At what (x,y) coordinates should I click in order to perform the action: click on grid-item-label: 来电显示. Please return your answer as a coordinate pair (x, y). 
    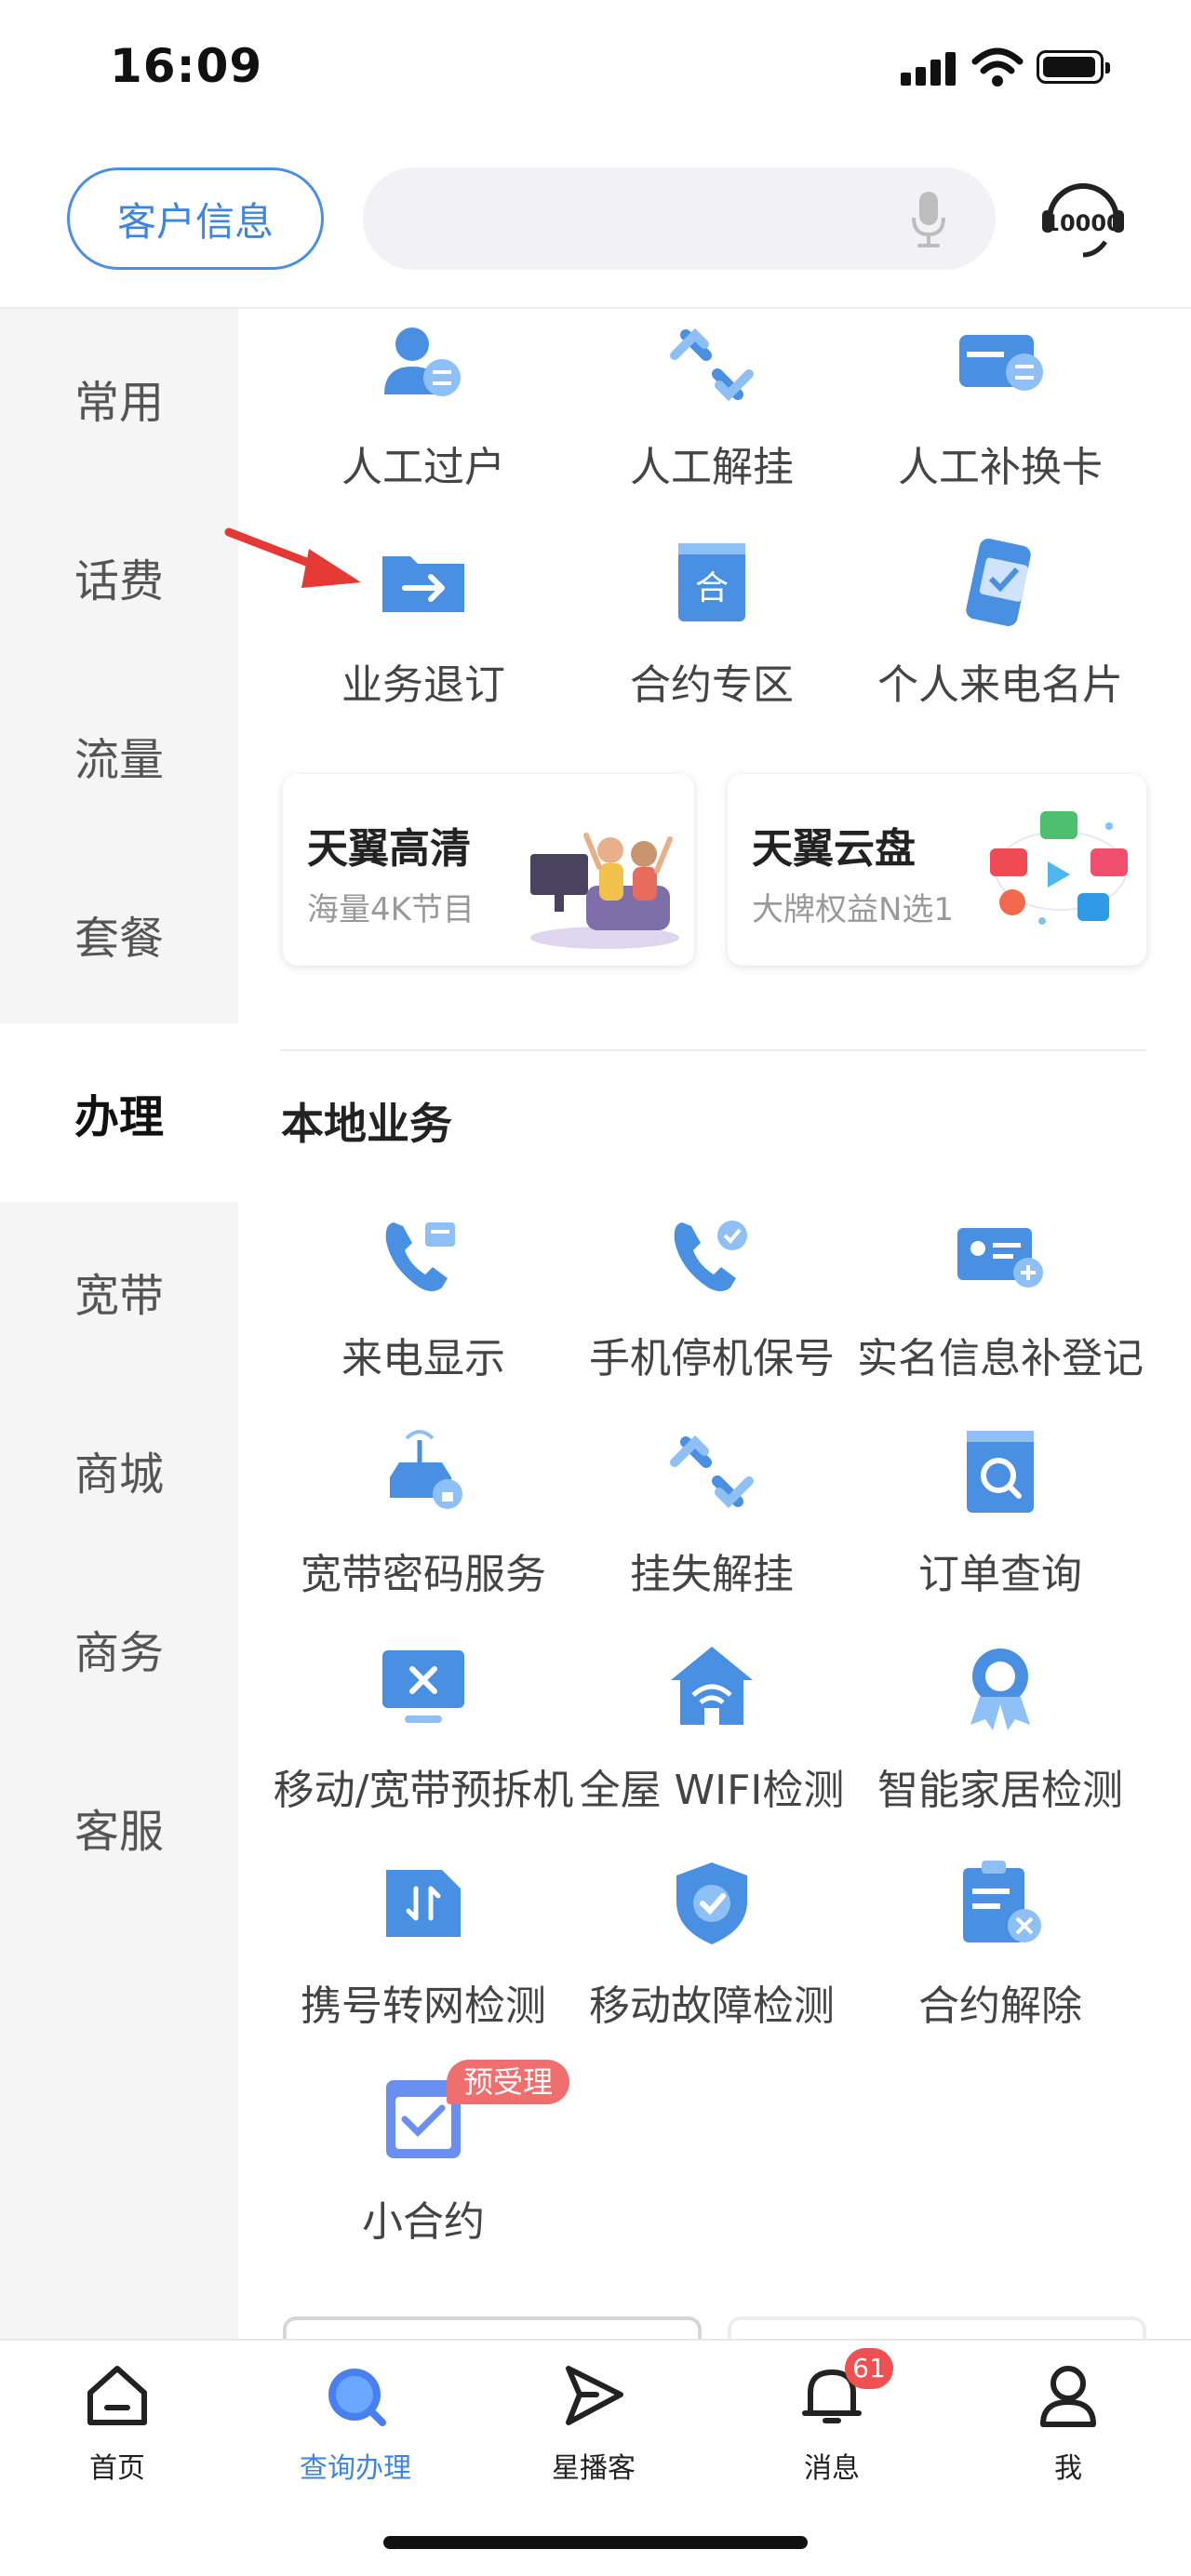
    Looking at the image, I should click on (423, 1358).